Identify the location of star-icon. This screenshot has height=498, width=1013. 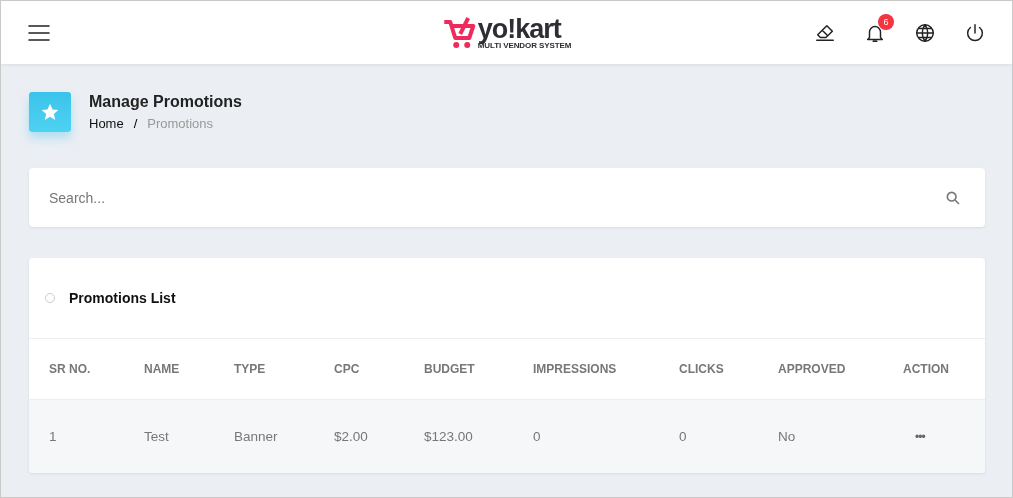
(50, 112).